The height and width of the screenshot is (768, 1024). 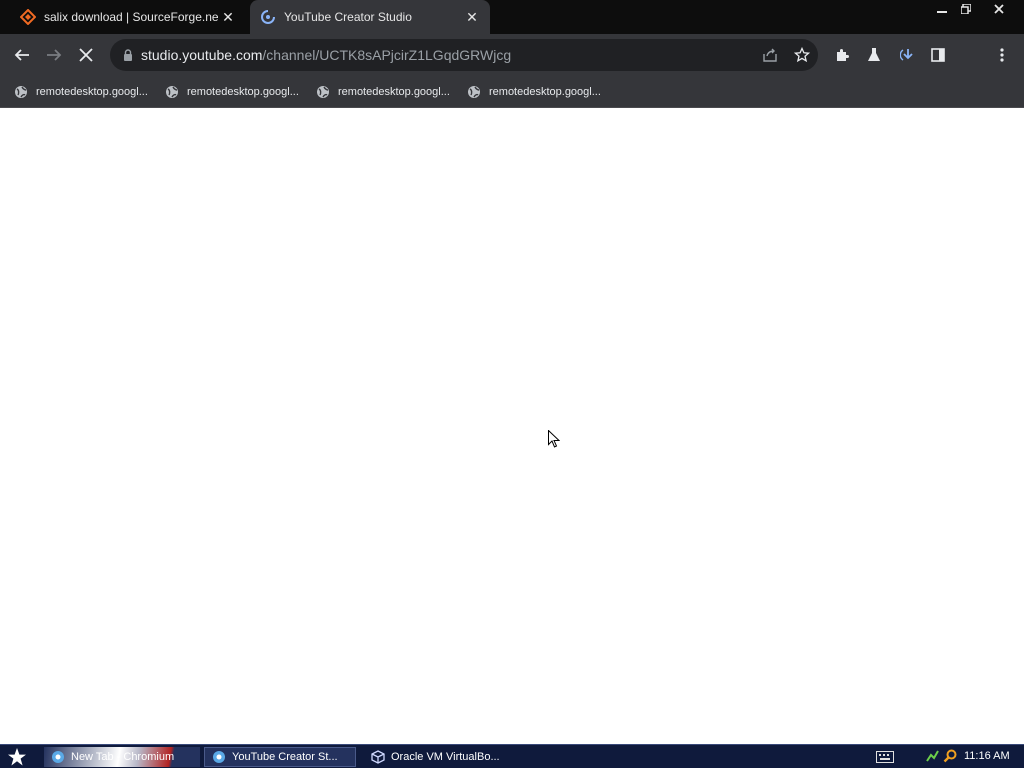 What do you see at coordinates (966, 9) in the screenshot?
I see `restore-window-icon` at bounding box center [966, 9].